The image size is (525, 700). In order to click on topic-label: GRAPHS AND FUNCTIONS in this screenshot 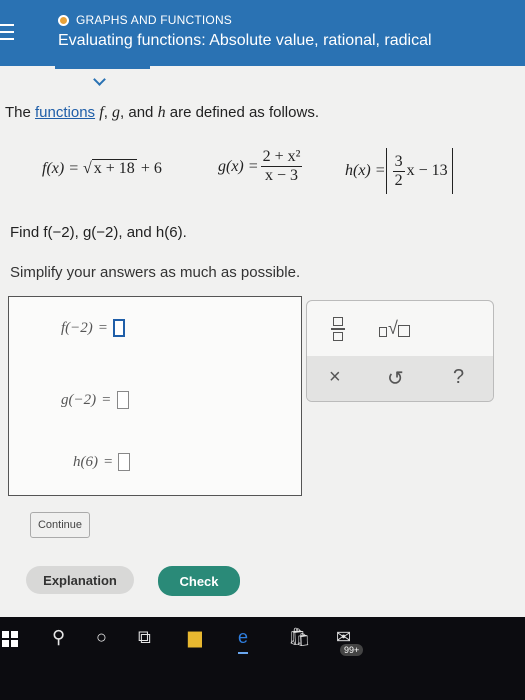, I will do `click(154, 20)`.